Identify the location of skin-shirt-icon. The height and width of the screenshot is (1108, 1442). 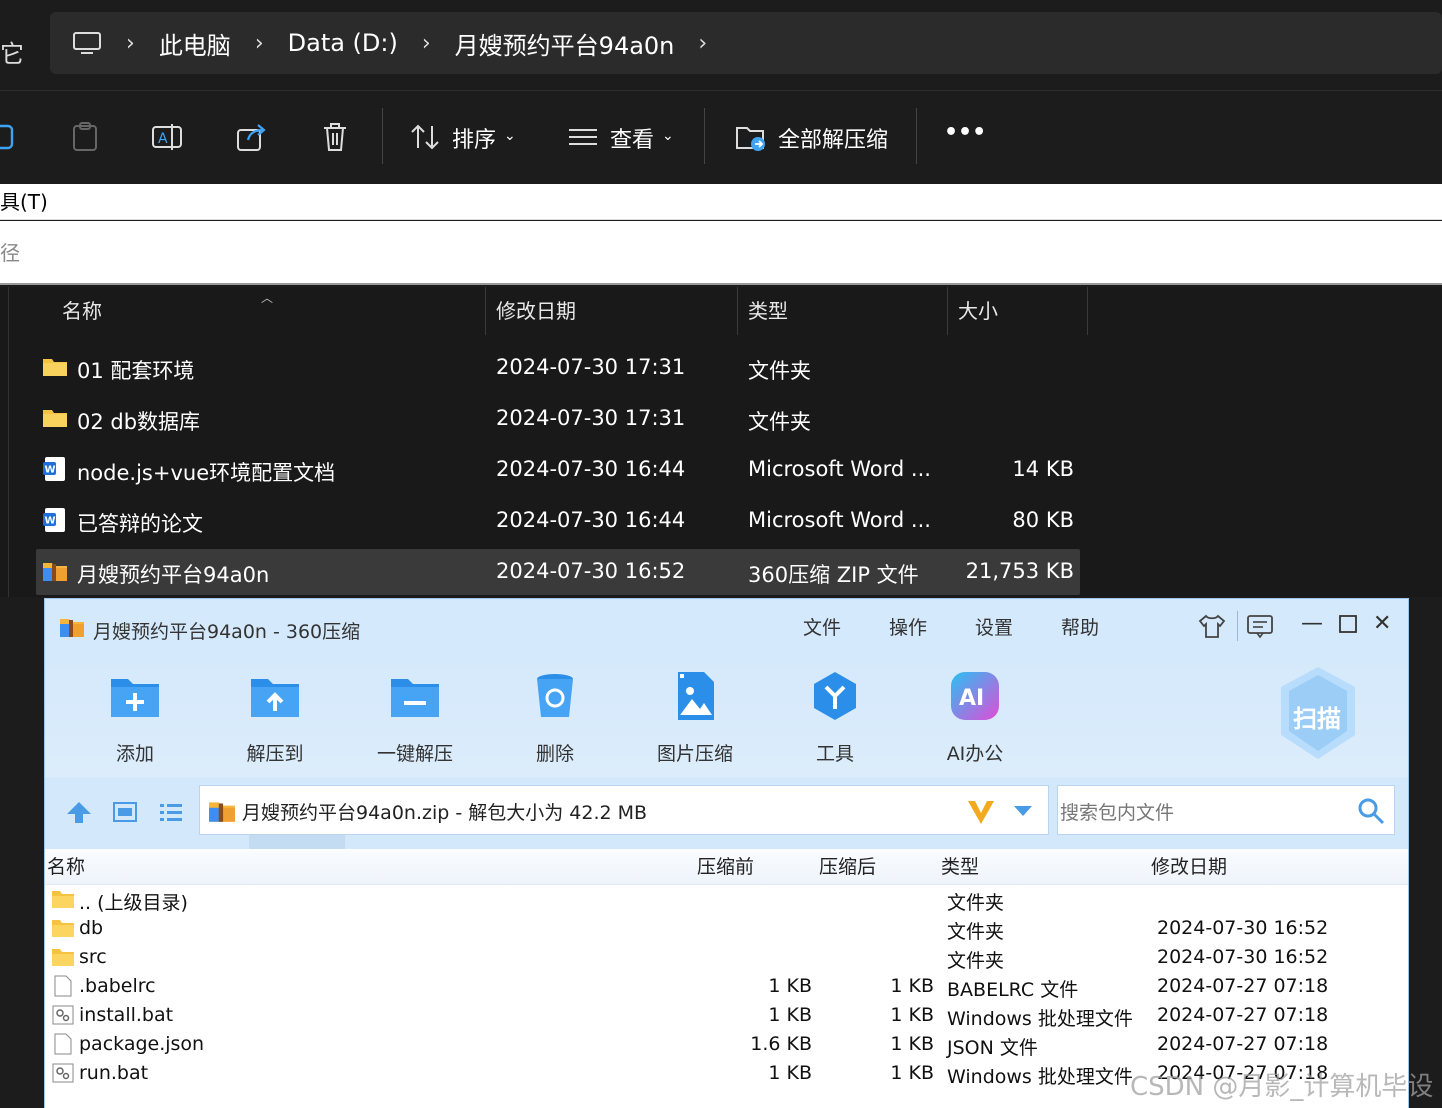
(1212, 626).